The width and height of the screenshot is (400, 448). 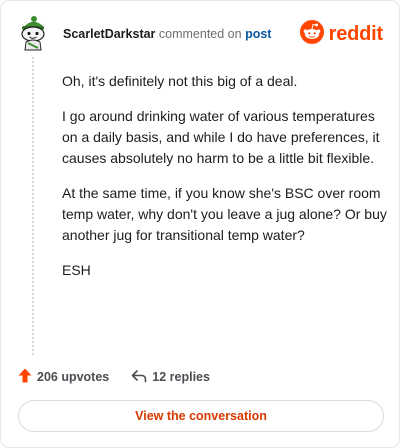 I want to click on replies-stat: 12 replies, so click(x=170, y=377).